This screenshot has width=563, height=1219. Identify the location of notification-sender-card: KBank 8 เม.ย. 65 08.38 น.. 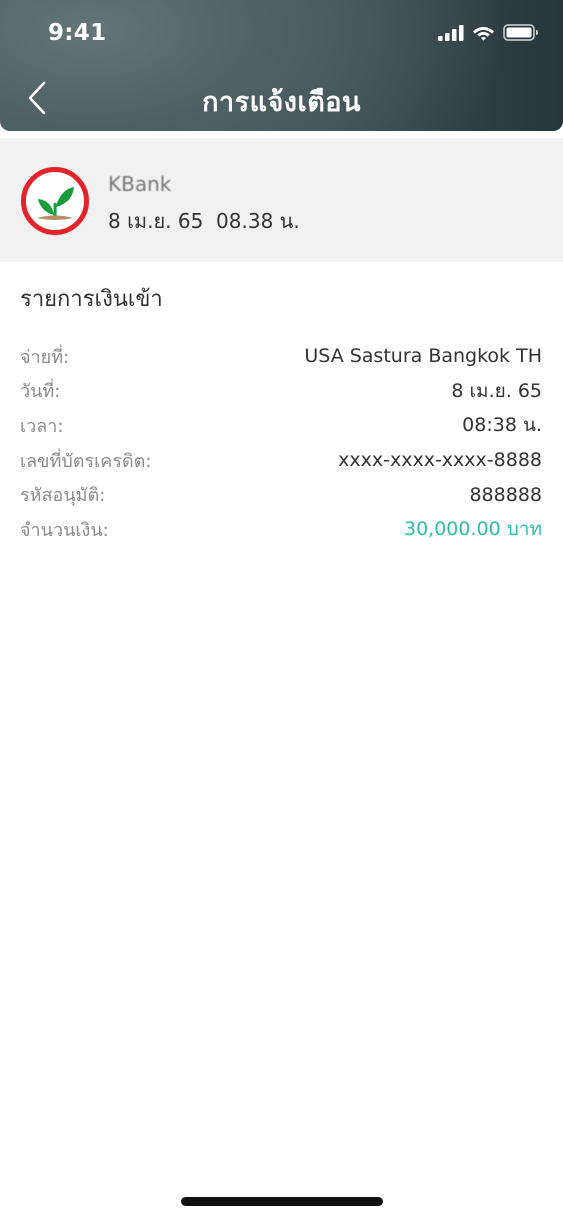
(281, 200).